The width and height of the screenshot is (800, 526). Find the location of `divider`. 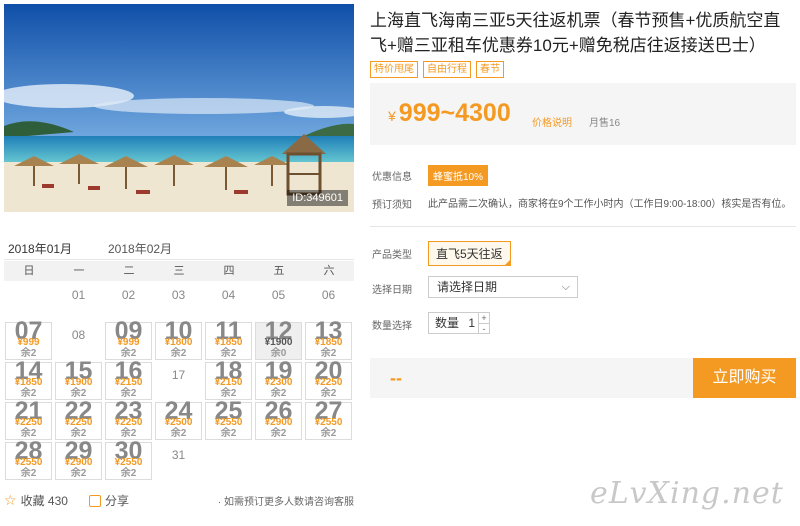

divider is located at coordinates (583, 226).